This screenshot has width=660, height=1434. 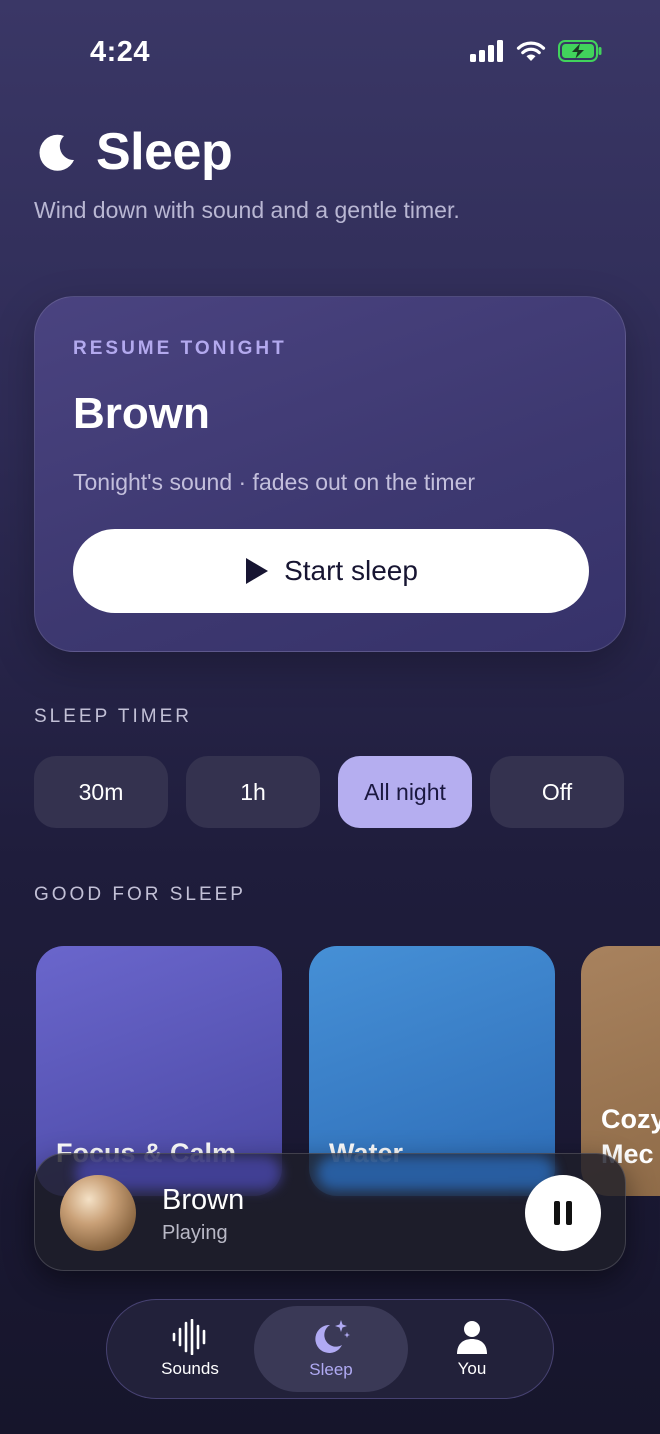 I want to click on timer-option-1h: 1h, so click(x=253, y=792).